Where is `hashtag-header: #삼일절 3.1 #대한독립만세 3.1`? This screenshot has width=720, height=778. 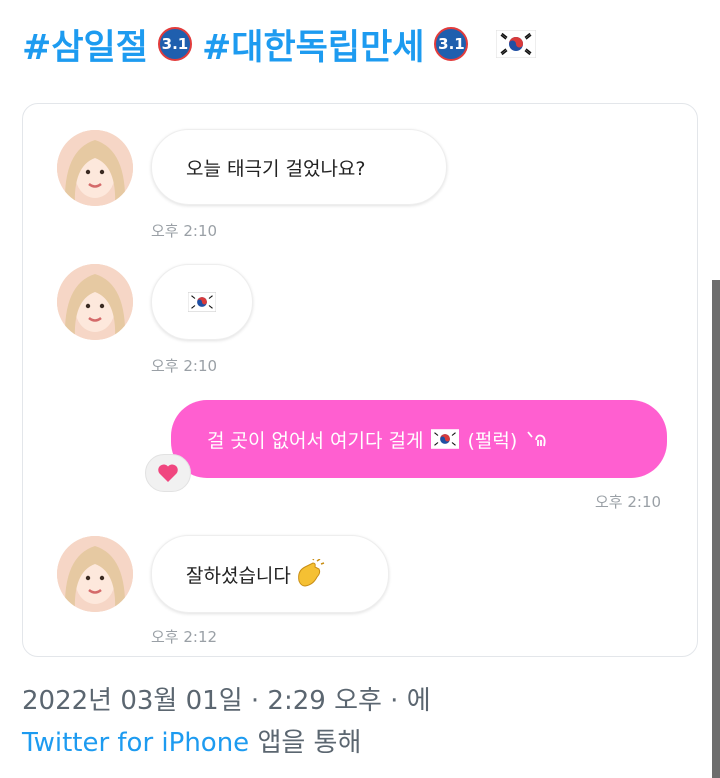 hashtag-header: #삼일절 3.1 #대한독립만세 3.1 is located at coordinates (279, 44).